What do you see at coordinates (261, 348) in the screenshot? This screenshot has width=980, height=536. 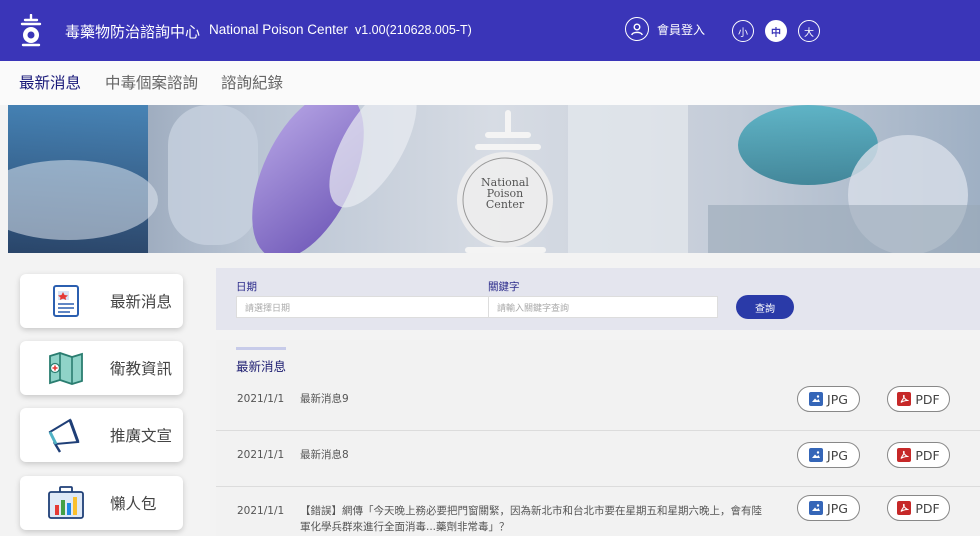 I see `section-title-underline` at bounding box center [261, 348].